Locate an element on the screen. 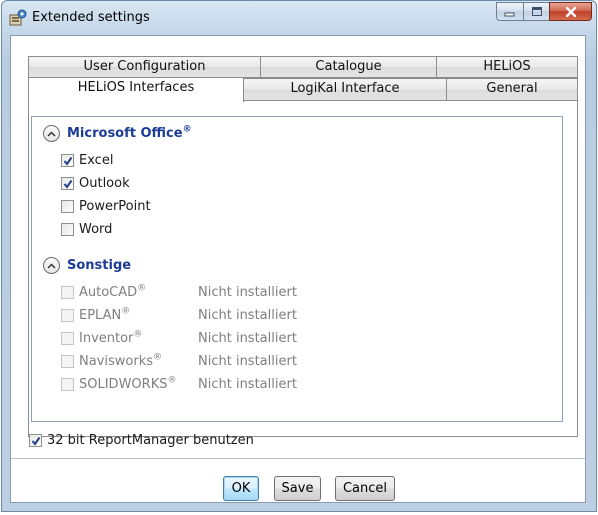 Image resolution: width=598 pixels, height=515 pixels. checkbox-word: Word is located at coordinates (86, 229).